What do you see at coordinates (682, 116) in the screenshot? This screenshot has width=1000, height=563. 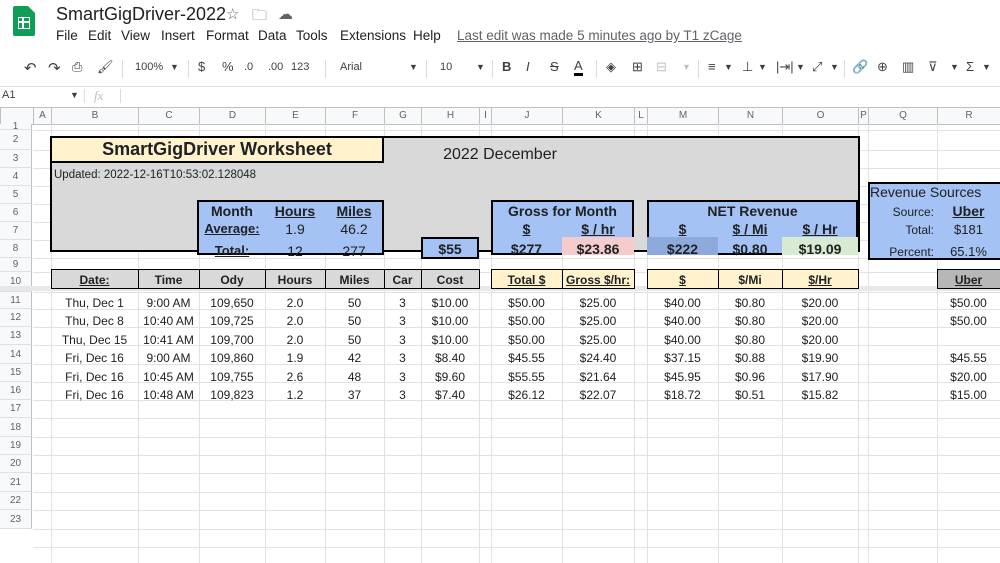 I see `column-header-m: M` at bounding box center [682, 116].